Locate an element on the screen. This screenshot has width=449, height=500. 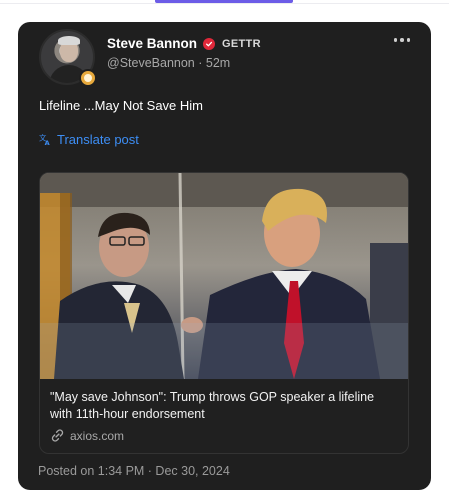
translate-button: 文 A Translate post is located at coordinates (89, 139).